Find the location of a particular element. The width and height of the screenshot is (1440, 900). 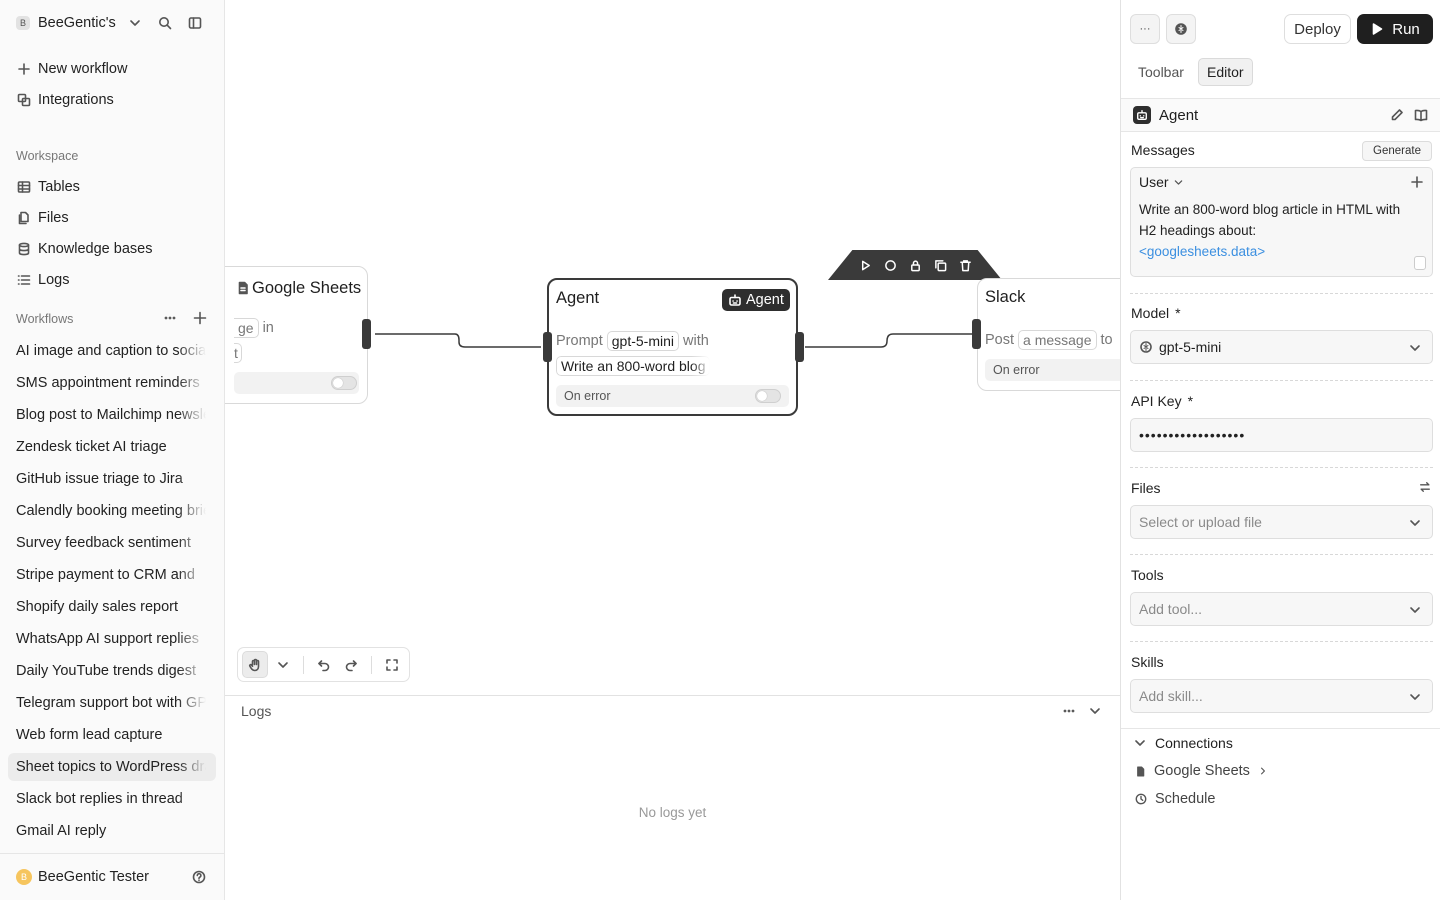

sidebar-item-logs: Logs is located at coordinates (42, 280).